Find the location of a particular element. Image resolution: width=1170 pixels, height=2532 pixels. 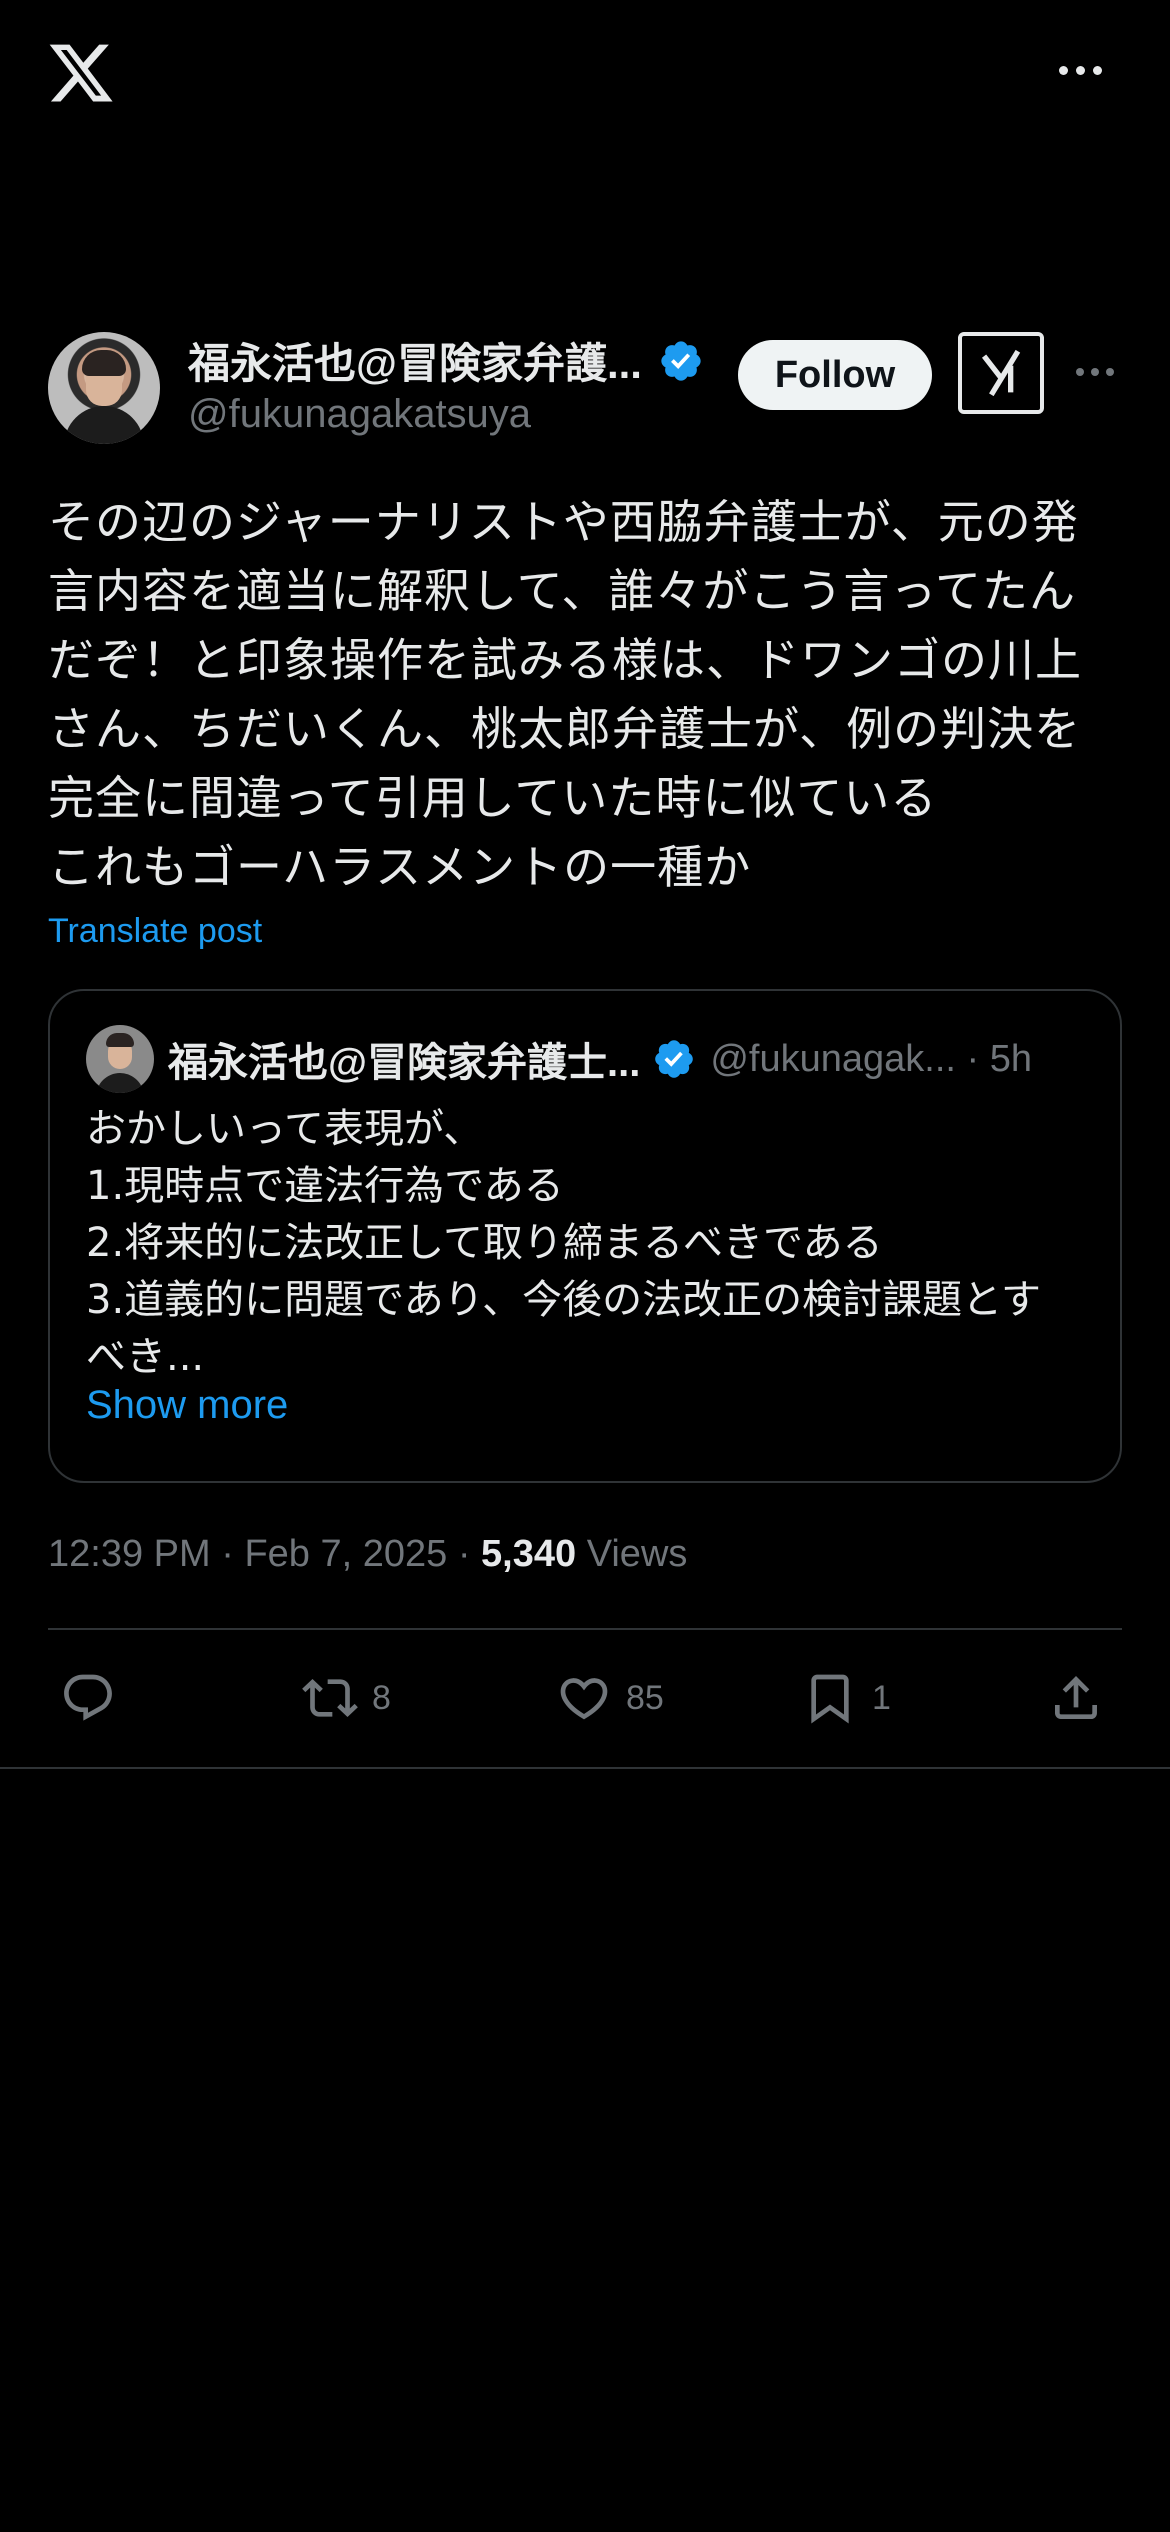

bookmark-count: 1 is located at coordinates (881, 1697).